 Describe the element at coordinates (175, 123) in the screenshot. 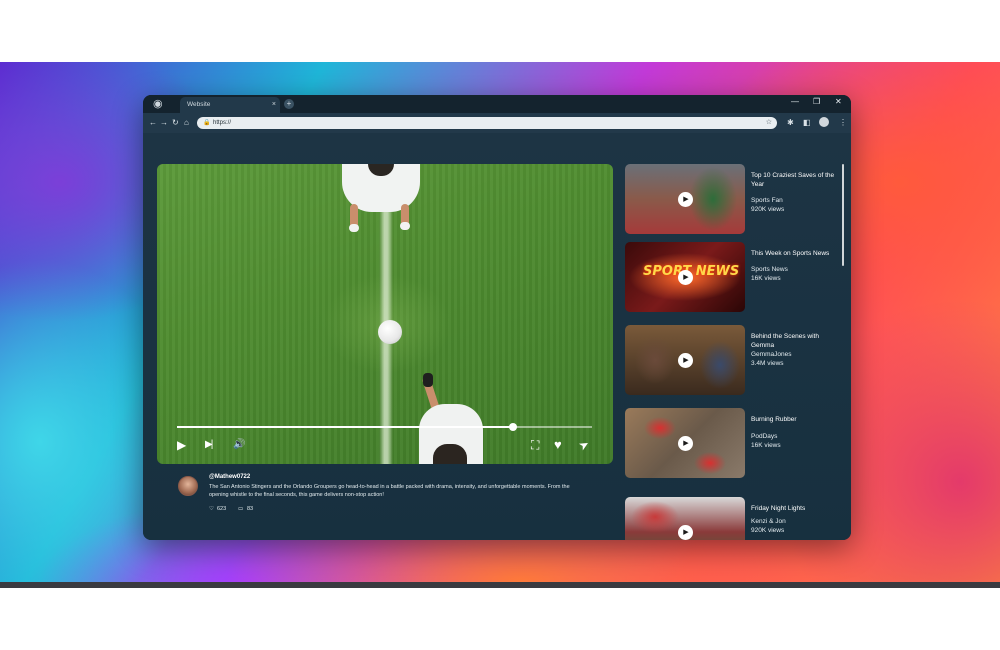

I see `reload-button: ↻` at that location.